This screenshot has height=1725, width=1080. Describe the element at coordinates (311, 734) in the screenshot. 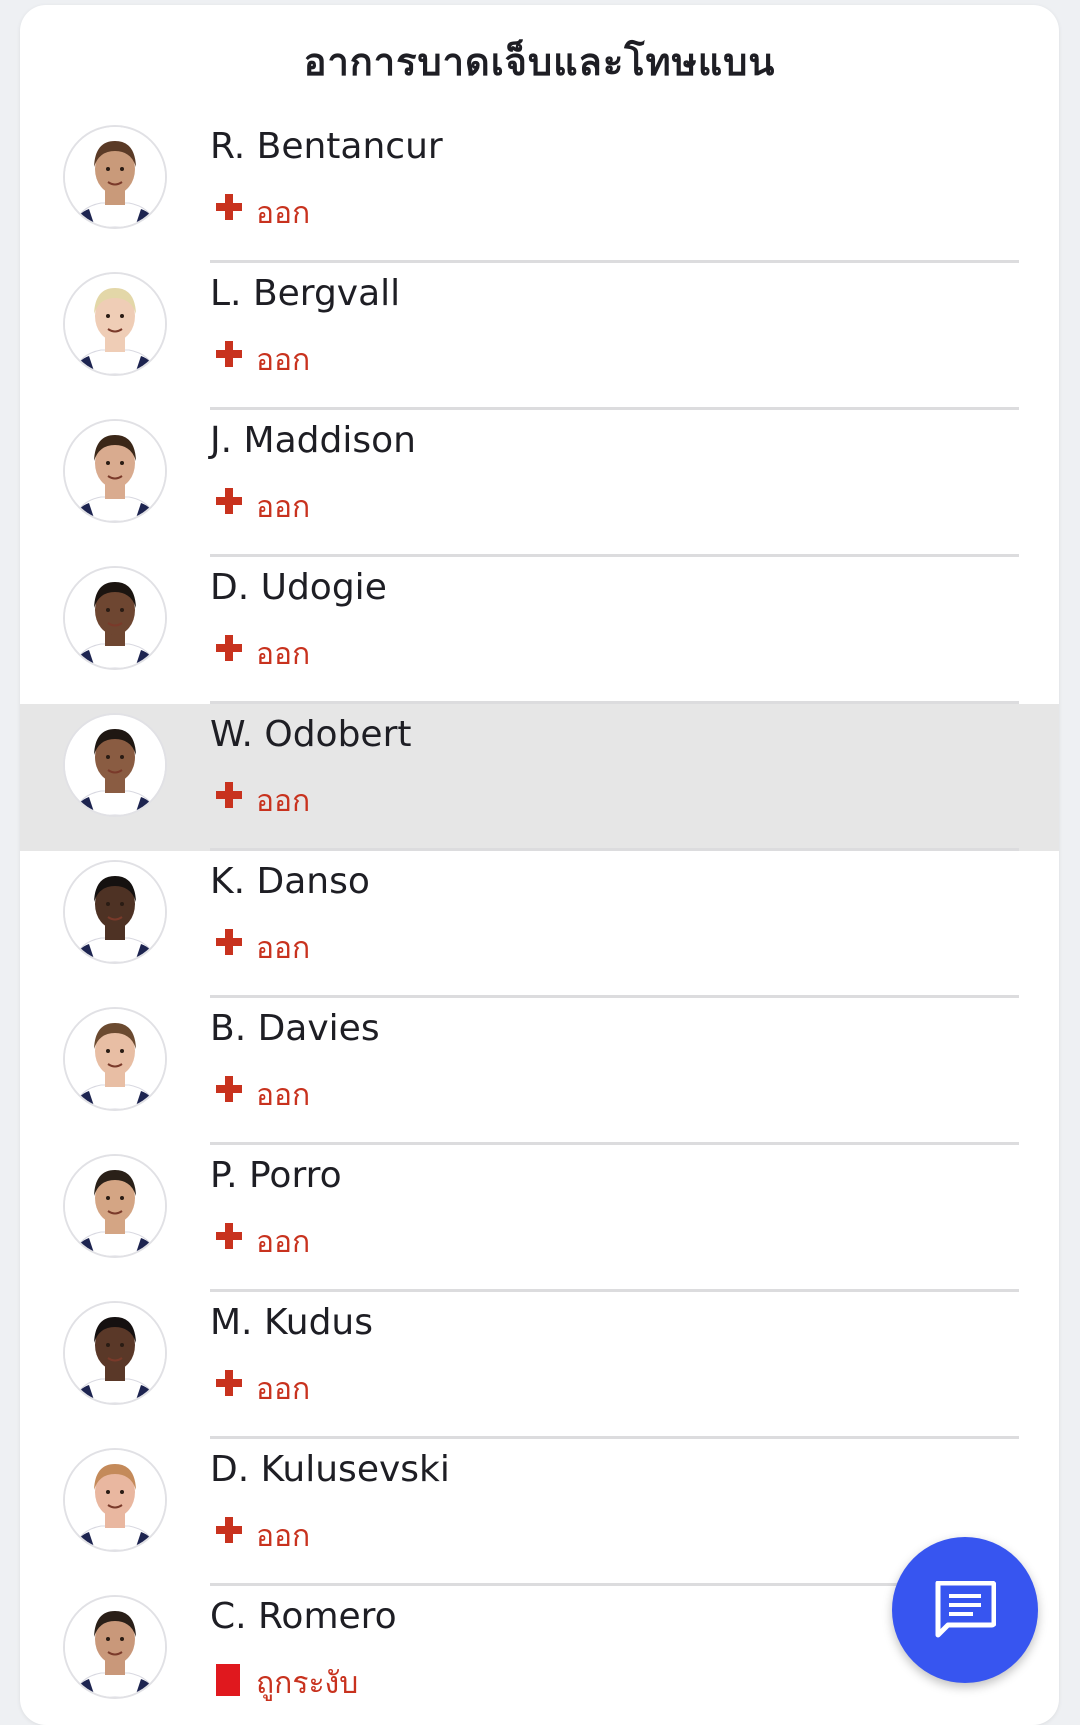

I see `player-name: W. Odobert` at that location.